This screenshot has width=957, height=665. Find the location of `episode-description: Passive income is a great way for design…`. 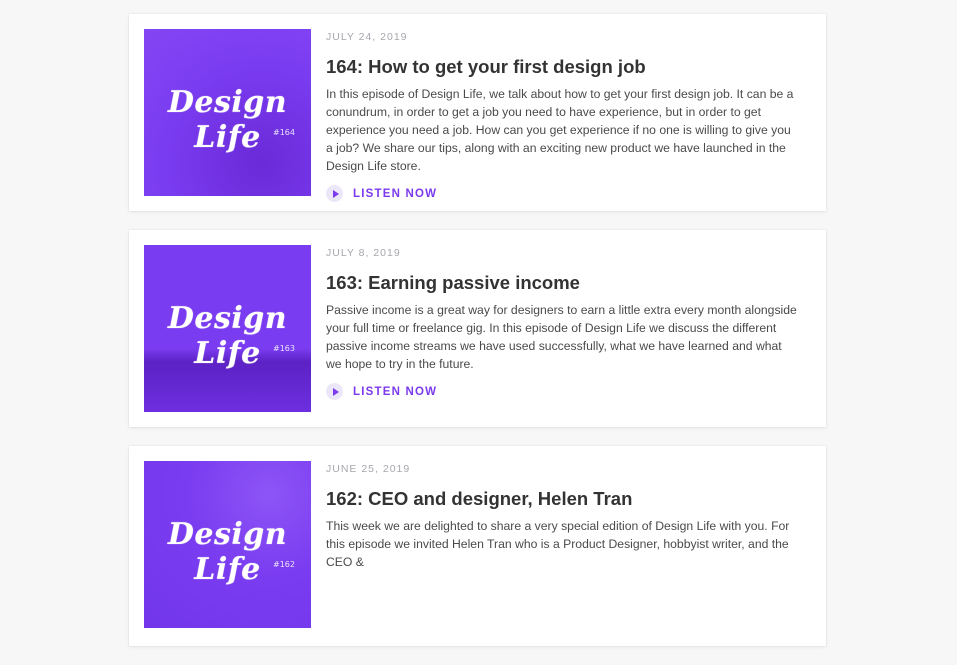

episode-description: Passive income is a great way for design… is located at coordinates (561, 337).